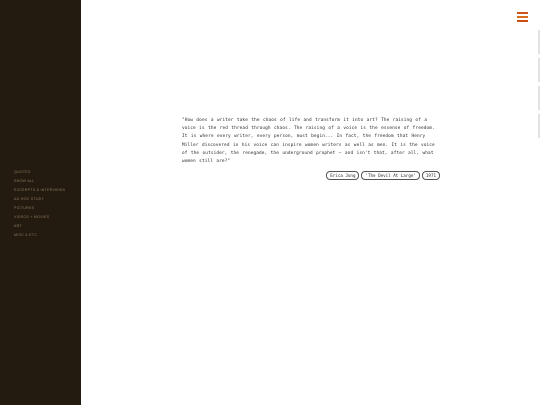  Describe the element at coordinates (39, 226) in the screenshot. I see `nav-item-art: Art` at that location.